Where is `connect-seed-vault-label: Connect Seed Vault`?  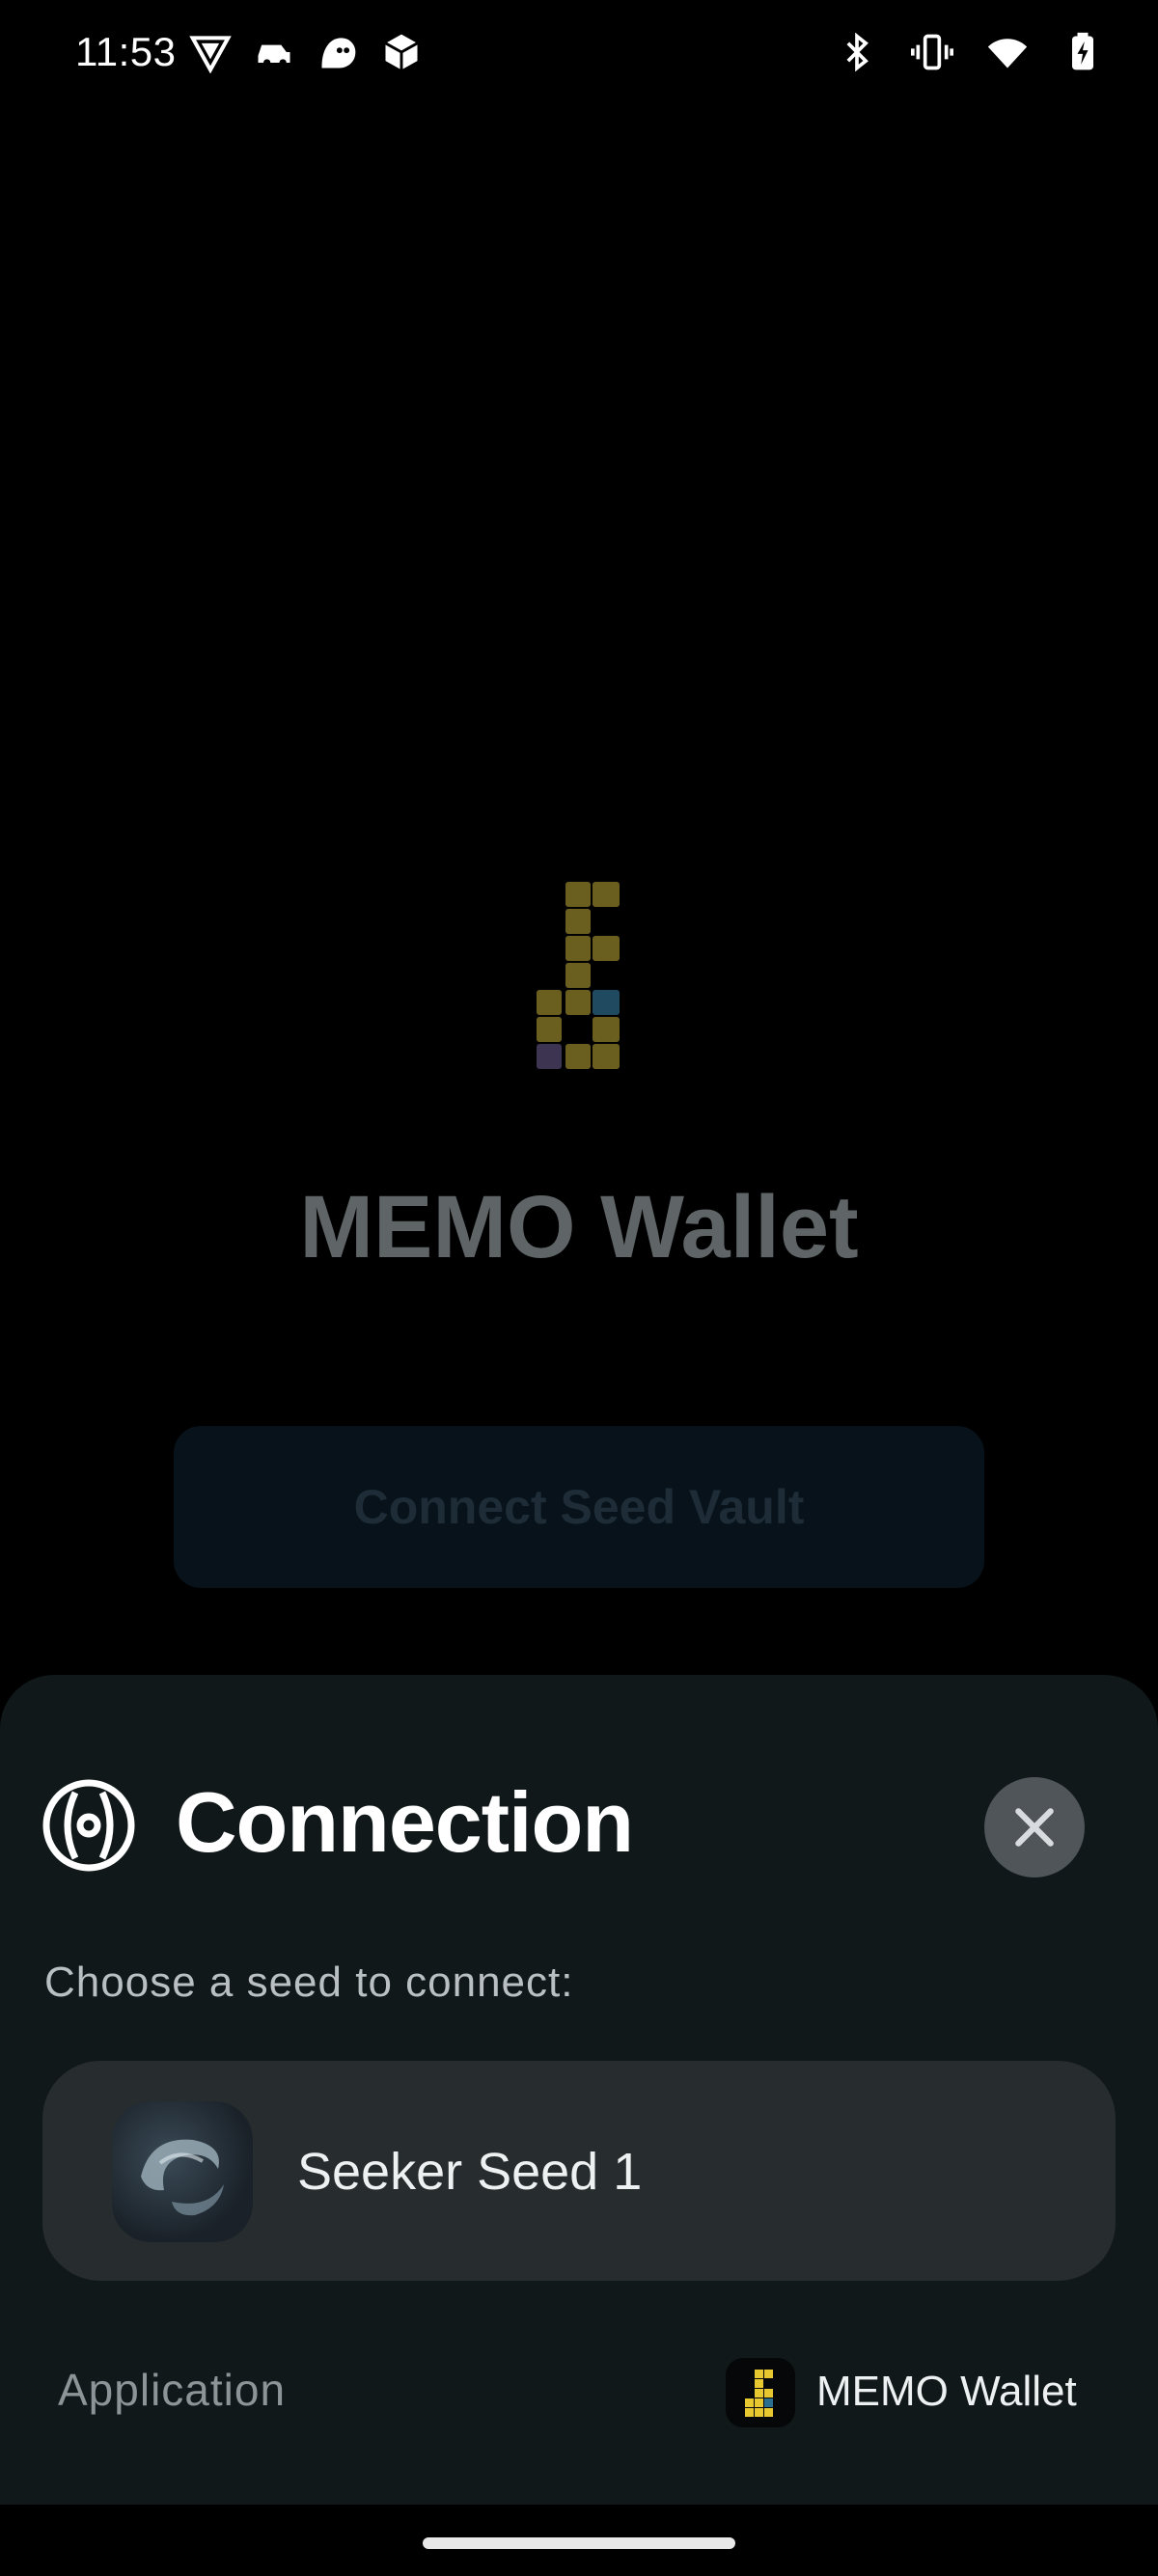 connect-seed-vault-label: Connect Seed Vault is located at coordinates (579, 1507).